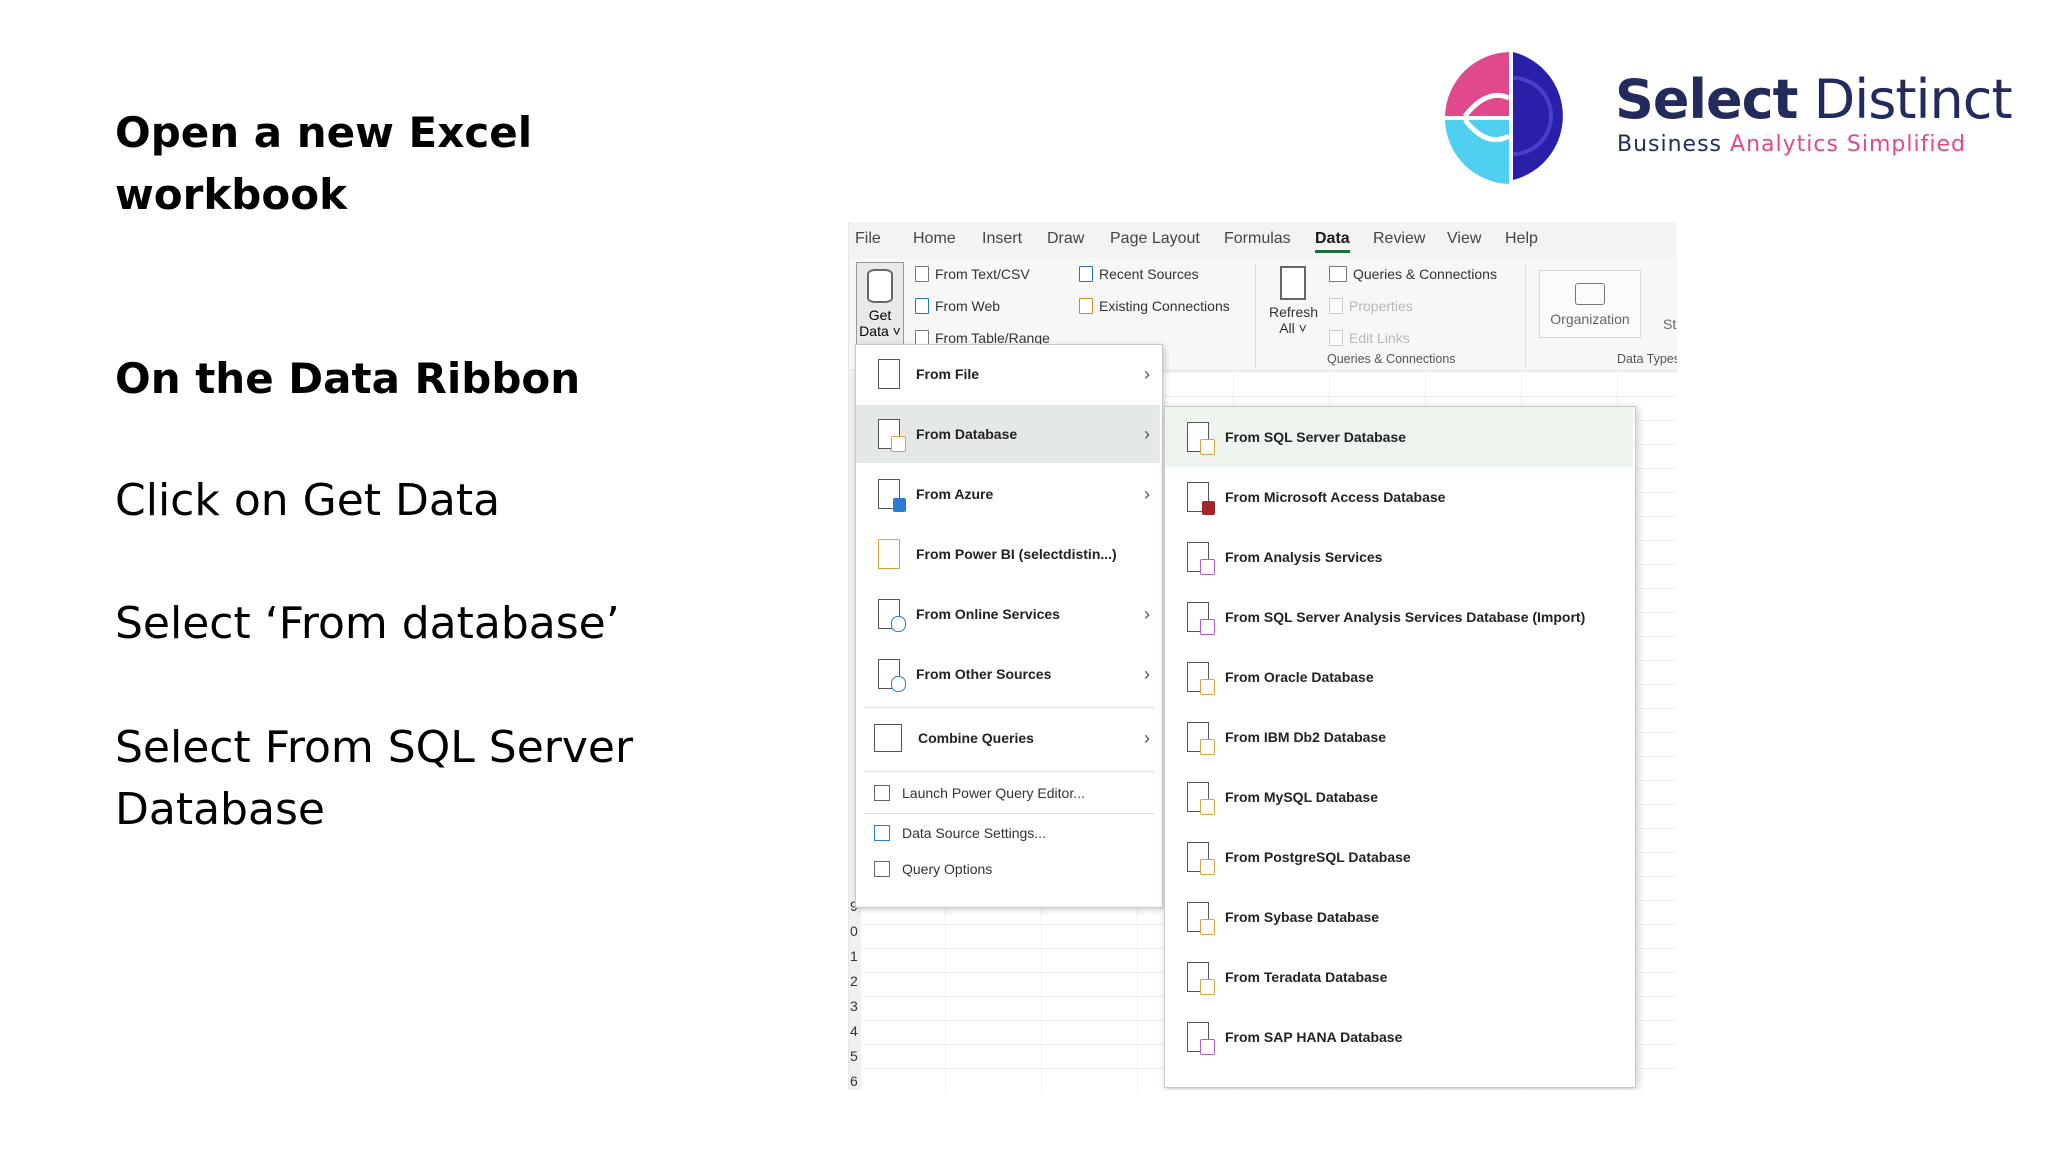 This screenshot has height=1152, width=2048. I want to click on file-icon, so click(889, 374).